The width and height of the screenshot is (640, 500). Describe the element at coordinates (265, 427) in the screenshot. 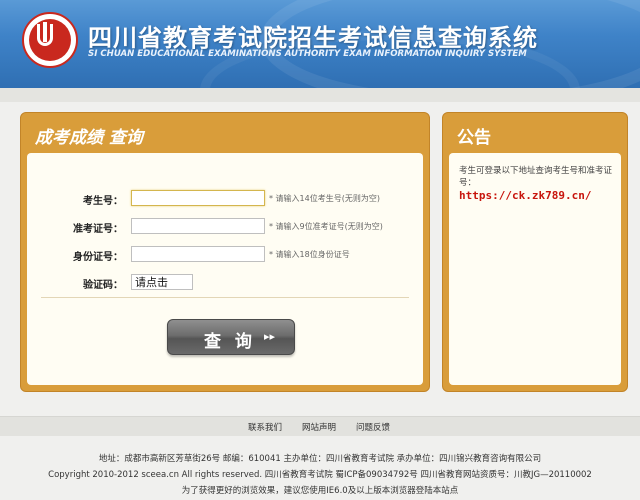

I see `footer-link-contact: 联系我们` at that location.